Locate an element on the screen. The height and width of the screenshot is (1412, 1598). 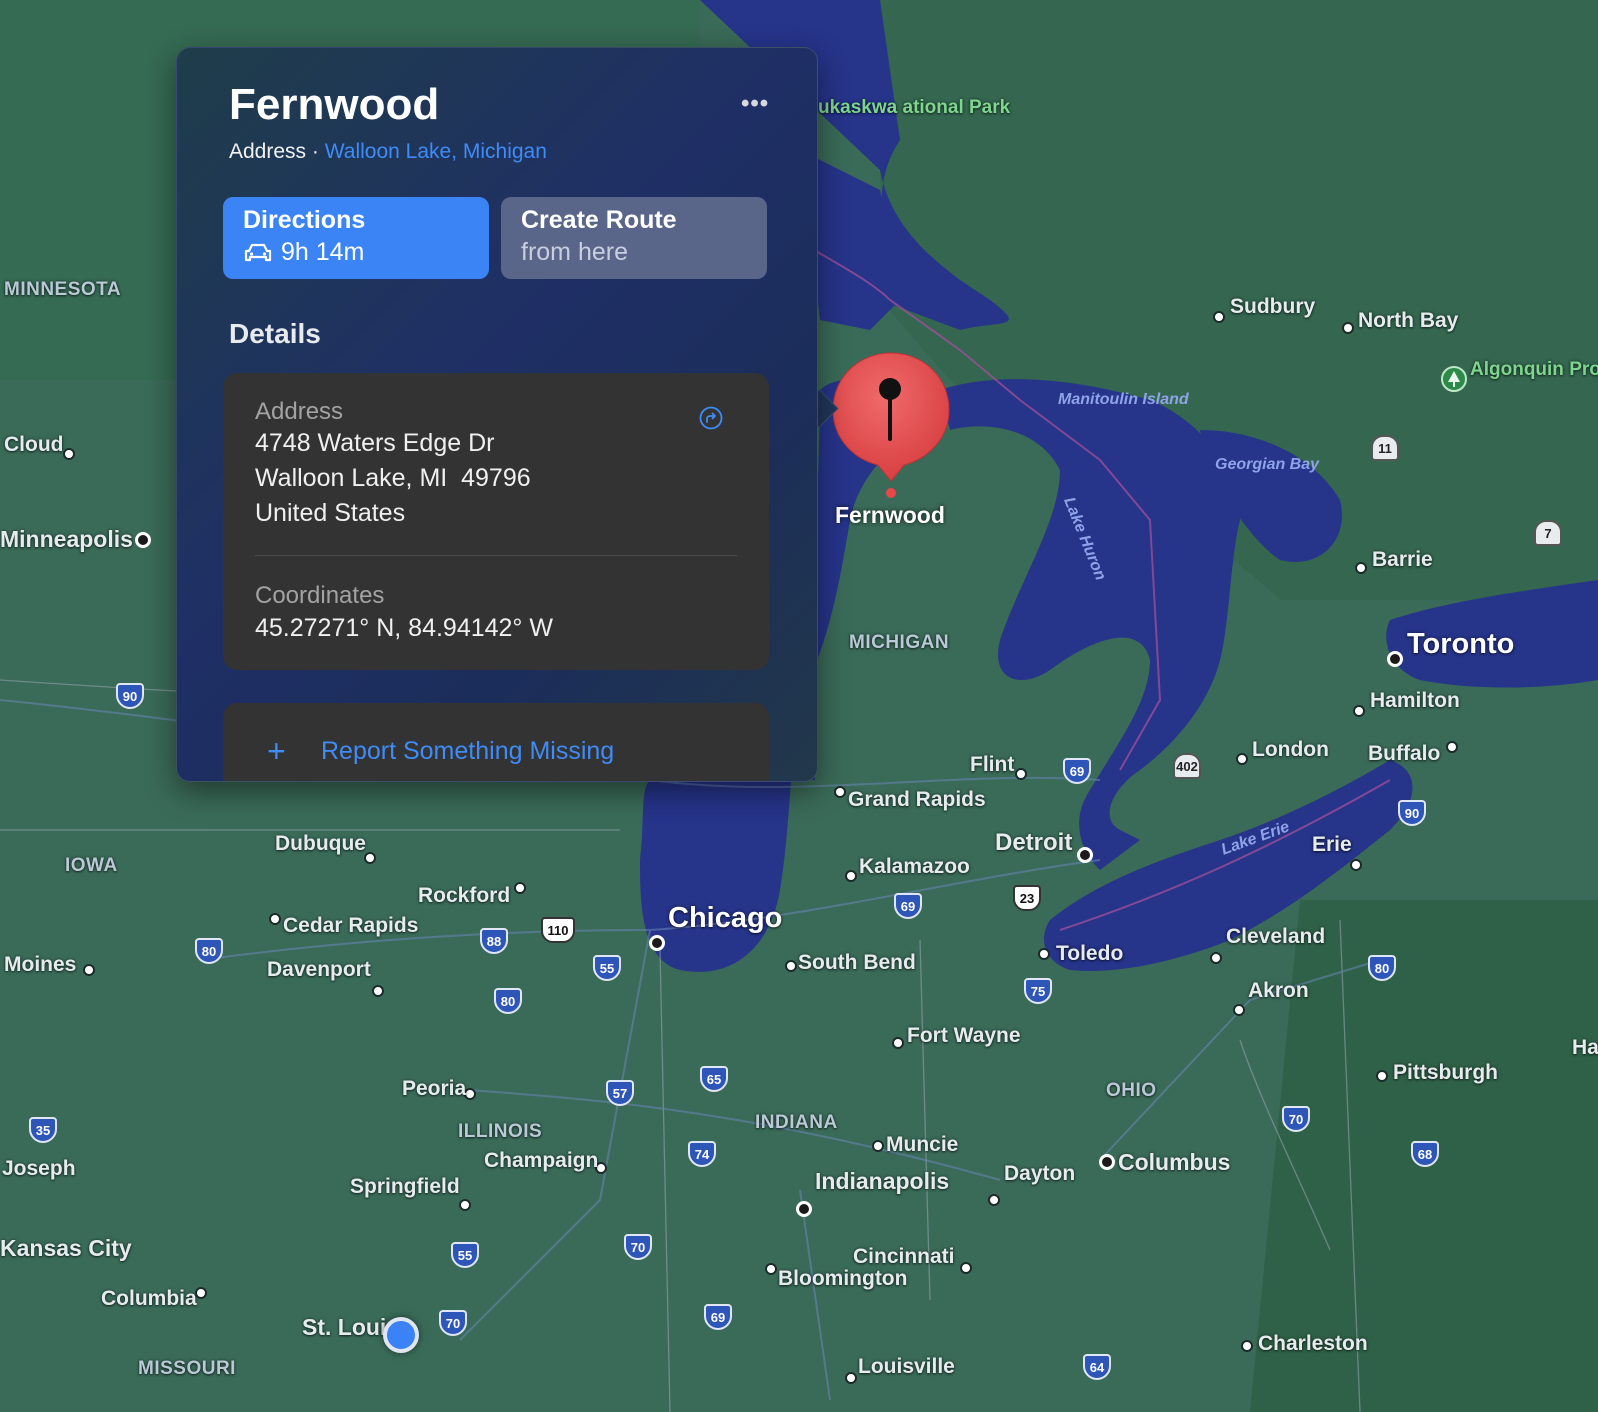
details-divider is located at coordinates (496, 555).